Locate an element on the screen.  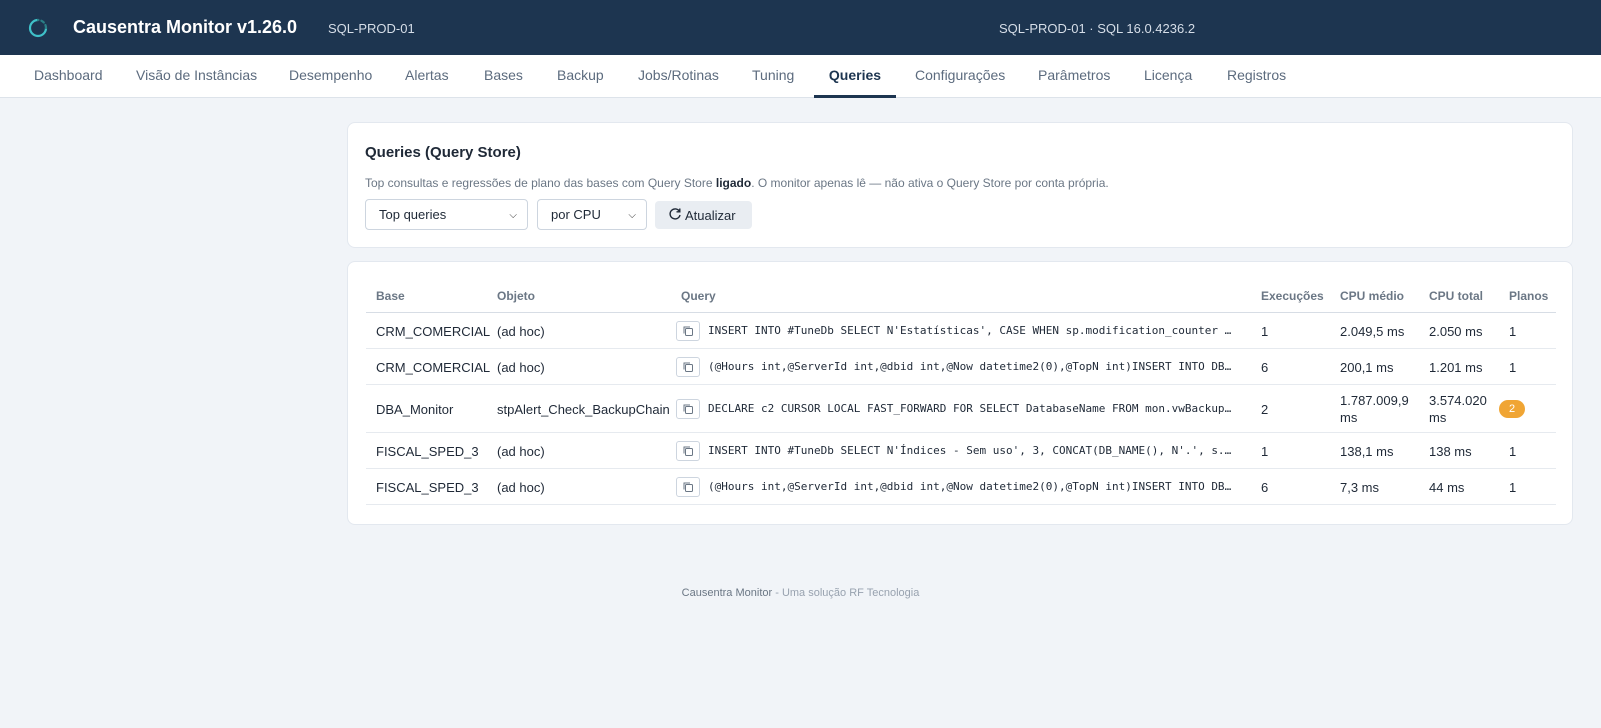
col-header-query: Query is located at coordinates (698, 296).